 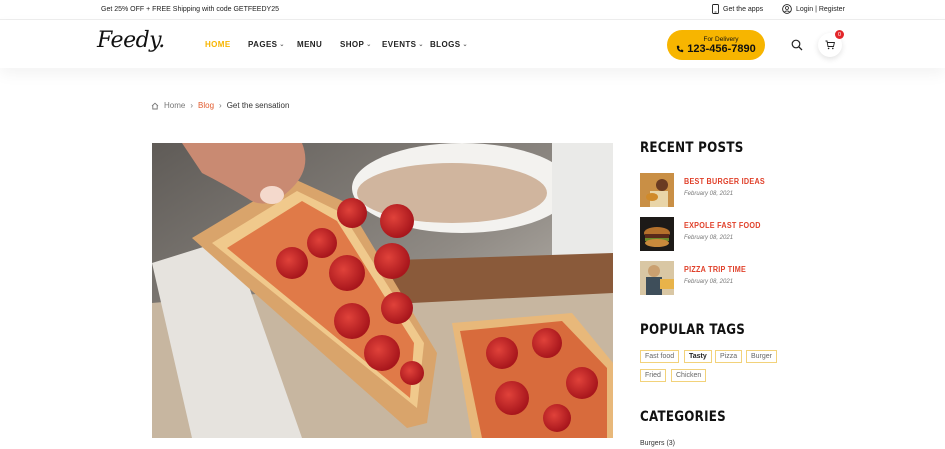 What do you see at coordinates (263, 44) in the screenshot?
I see `nav-item-label: PAGES` at bounding box center [263, 44].